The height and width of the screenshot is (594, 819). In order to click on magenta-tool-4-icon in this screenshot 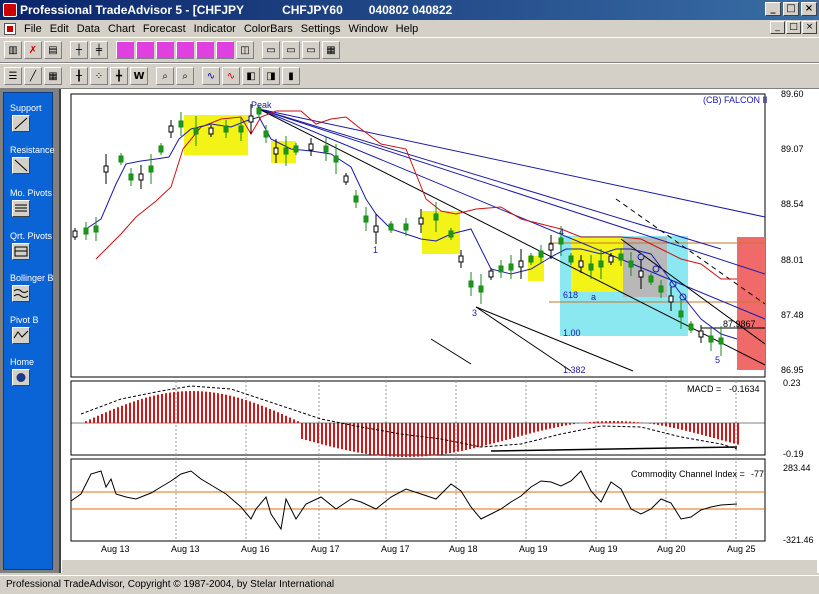, I will do `click(185, 50)`.